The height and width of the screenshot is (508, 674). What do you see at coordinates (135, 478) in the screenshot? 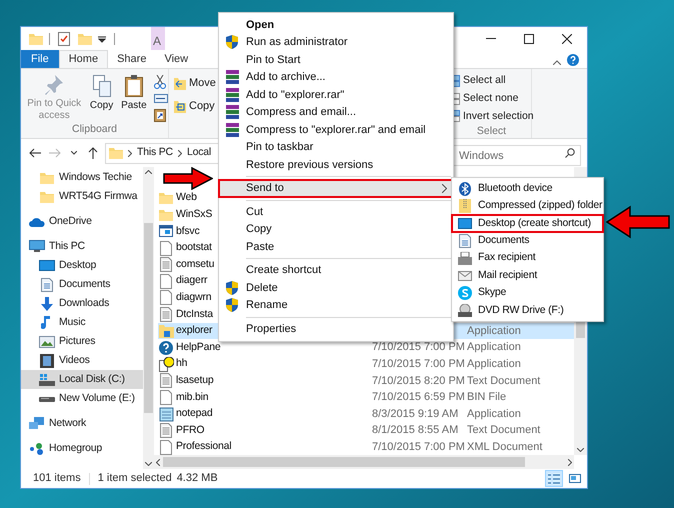
I see `selection-count: 1 item selected` at bounding box center [135, 478].